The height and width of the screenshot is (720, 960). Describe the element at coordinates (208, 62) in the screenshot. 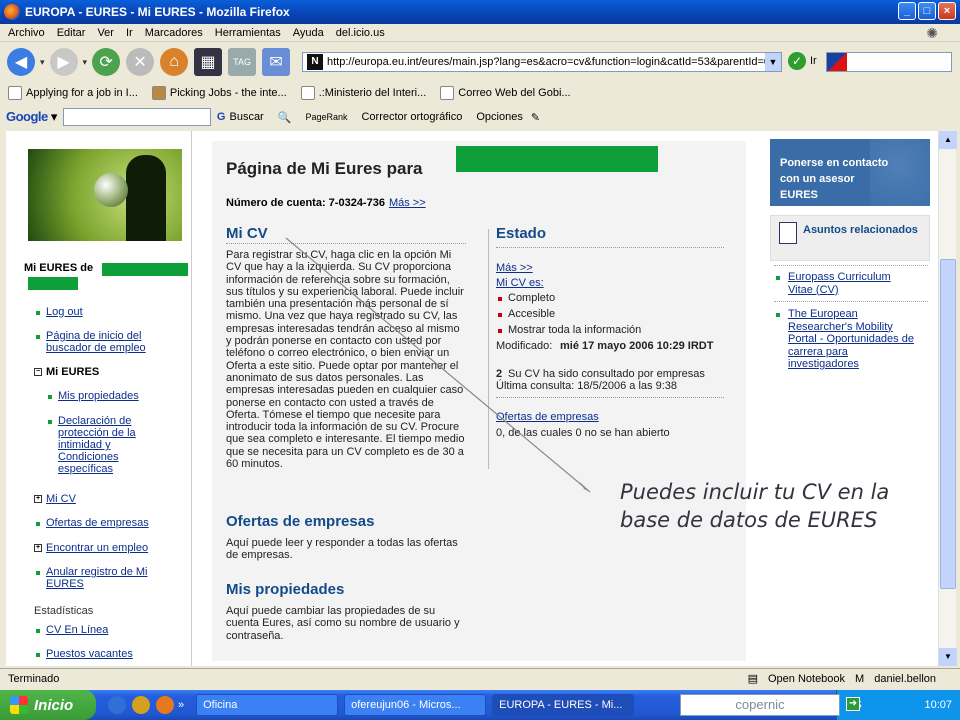

I see `grid-icon: ▦` at that location.